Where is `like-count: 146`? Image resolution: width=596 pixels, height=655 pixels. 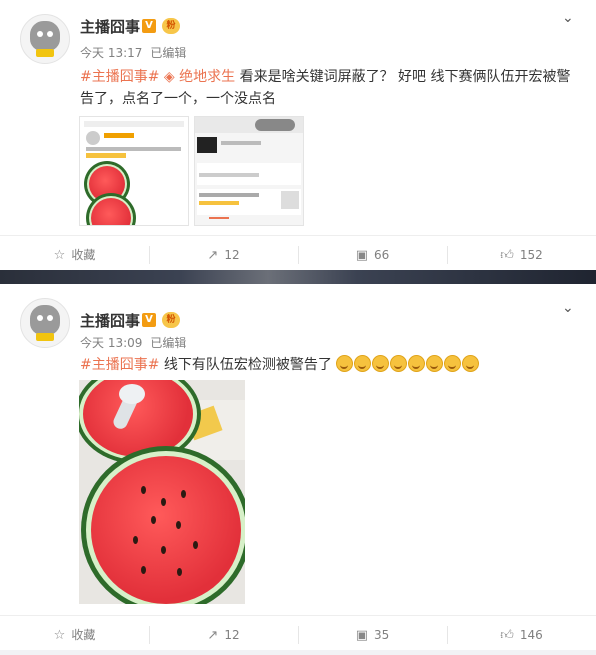
like-count: 146 is located at coordinates (531, 635).